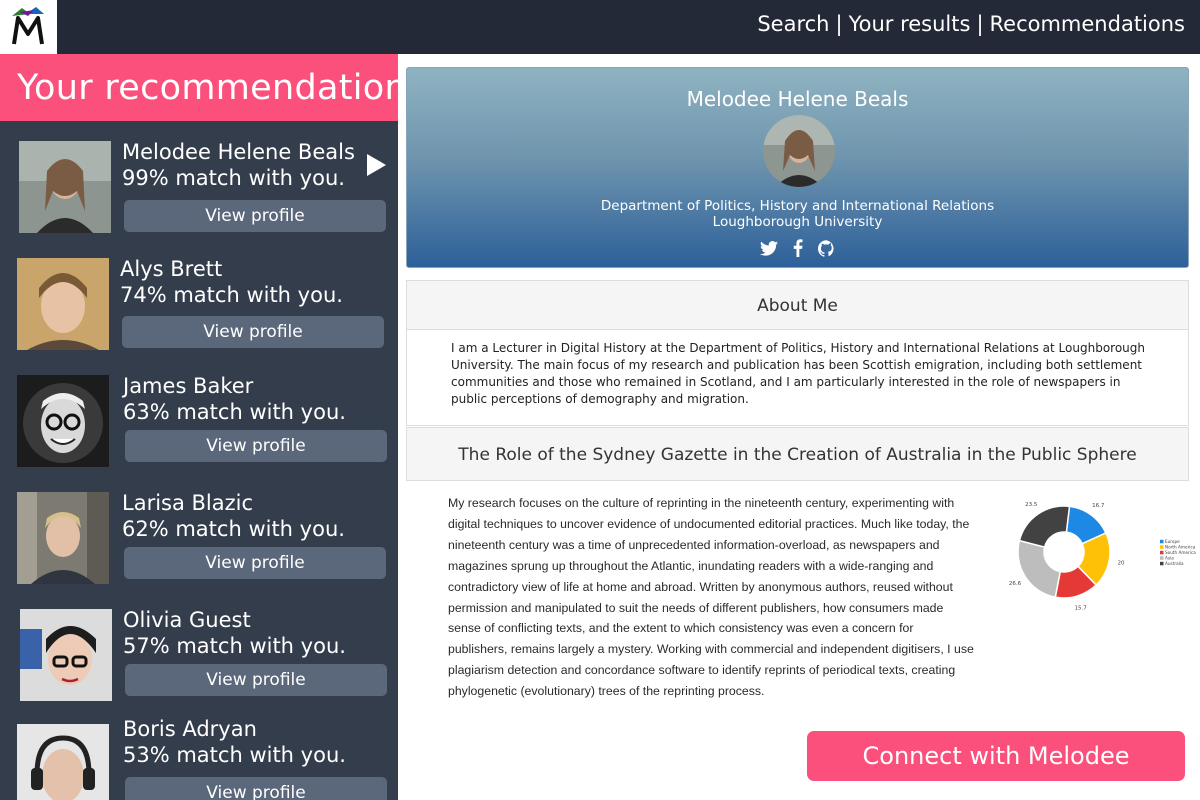  I want to click on chart-value-label: 23.5, so click(1031, 505).